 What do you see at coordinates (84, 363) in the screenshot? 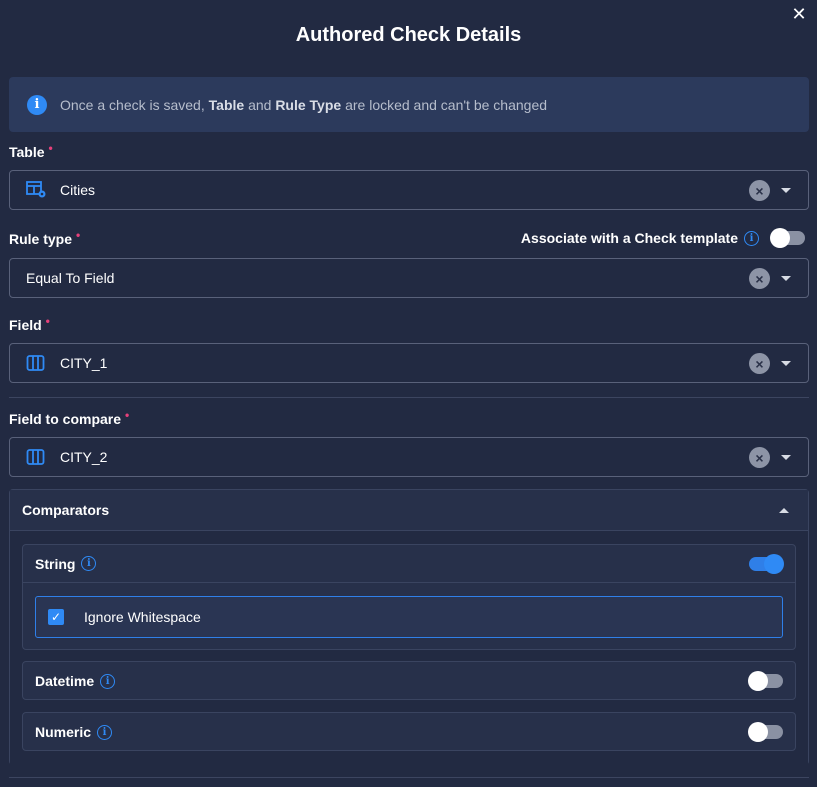
I see `field-value: CITY_1` at bounding box center [84, 363].